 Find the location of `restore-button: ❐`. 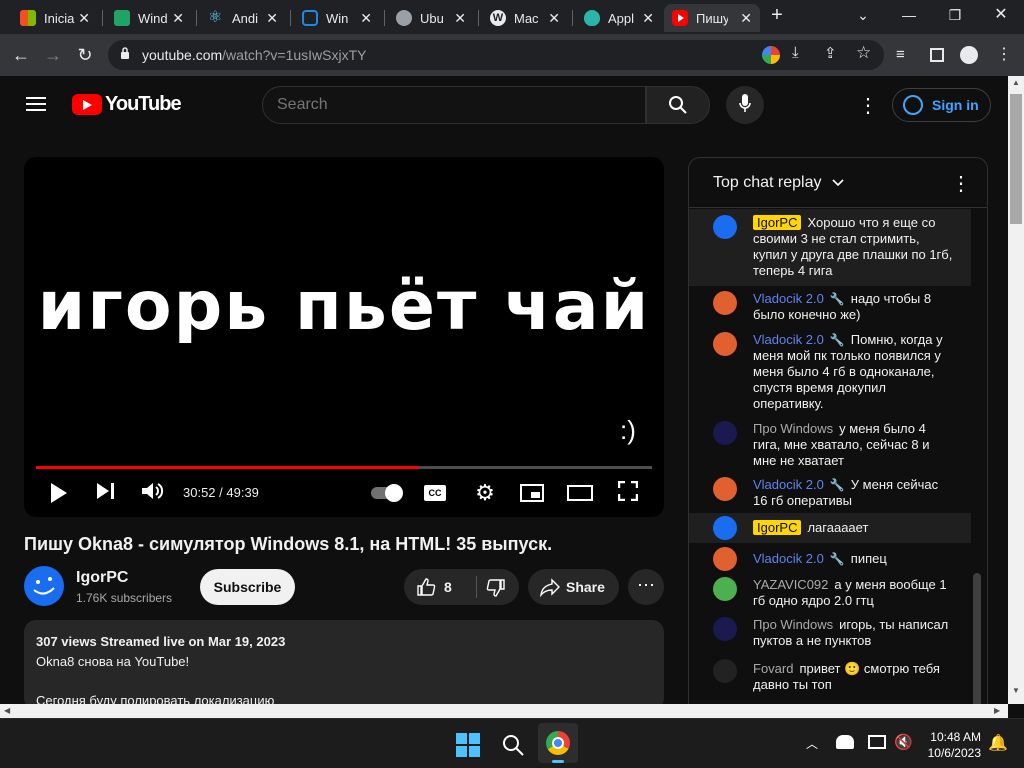

restore-button: ❐ is located at coordinates (955, 15).